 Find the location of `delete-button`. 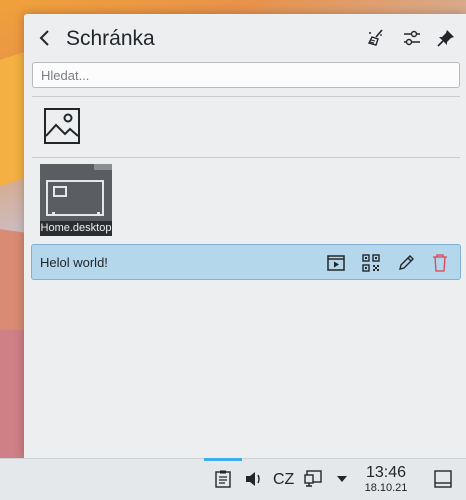

delete-button is located at coordinates (440, 263).